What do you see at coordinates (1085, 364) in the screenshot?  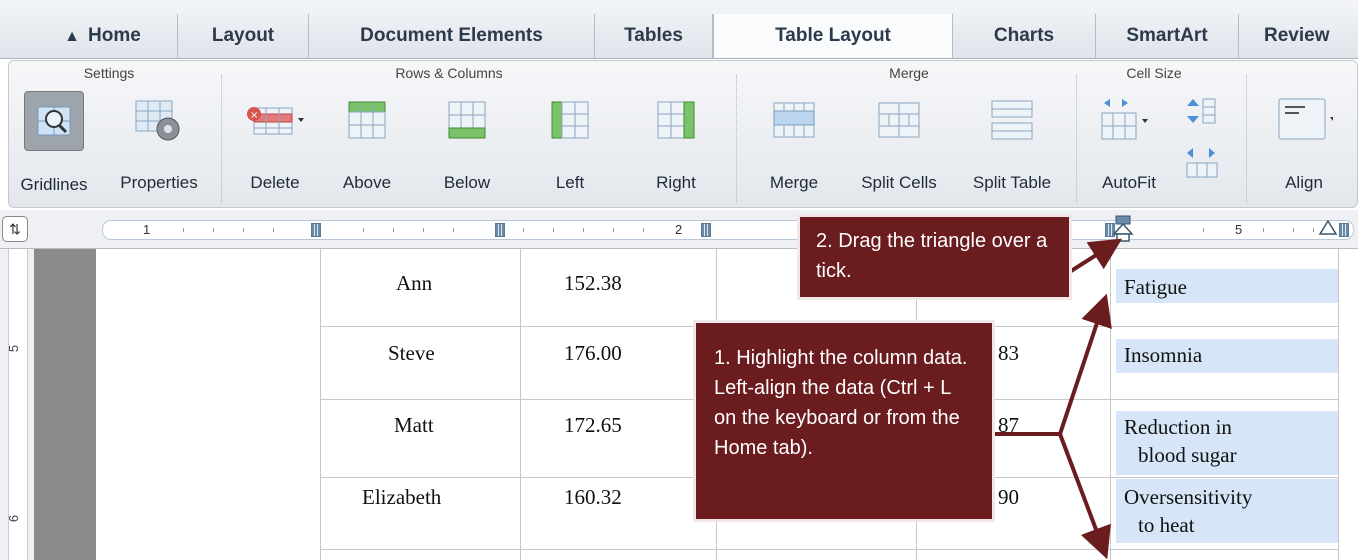 I see `arrow-up` at bounding box center [1085, 364].